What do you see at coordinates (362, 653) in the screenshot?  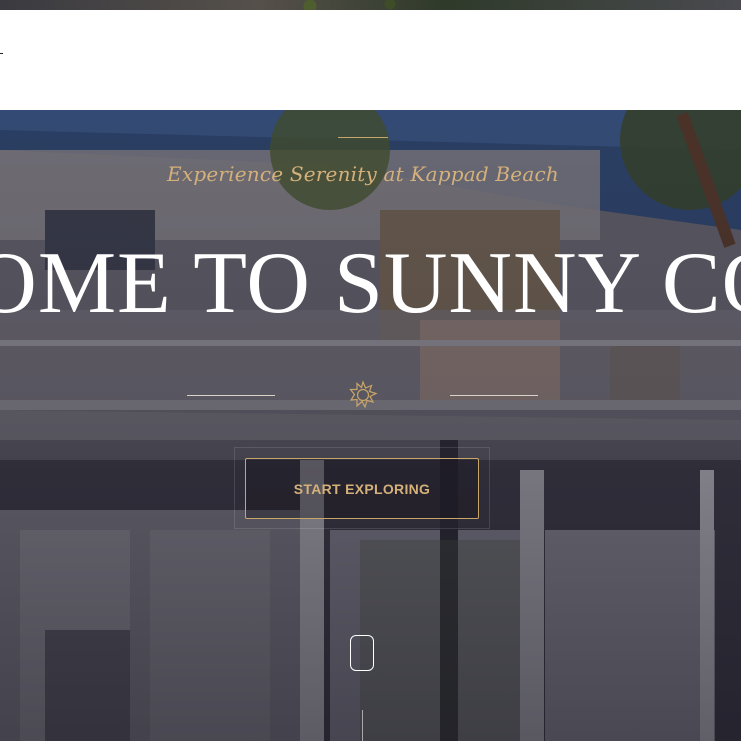 I see `mouse-scroll-icon` at bounding box center [362, 653].